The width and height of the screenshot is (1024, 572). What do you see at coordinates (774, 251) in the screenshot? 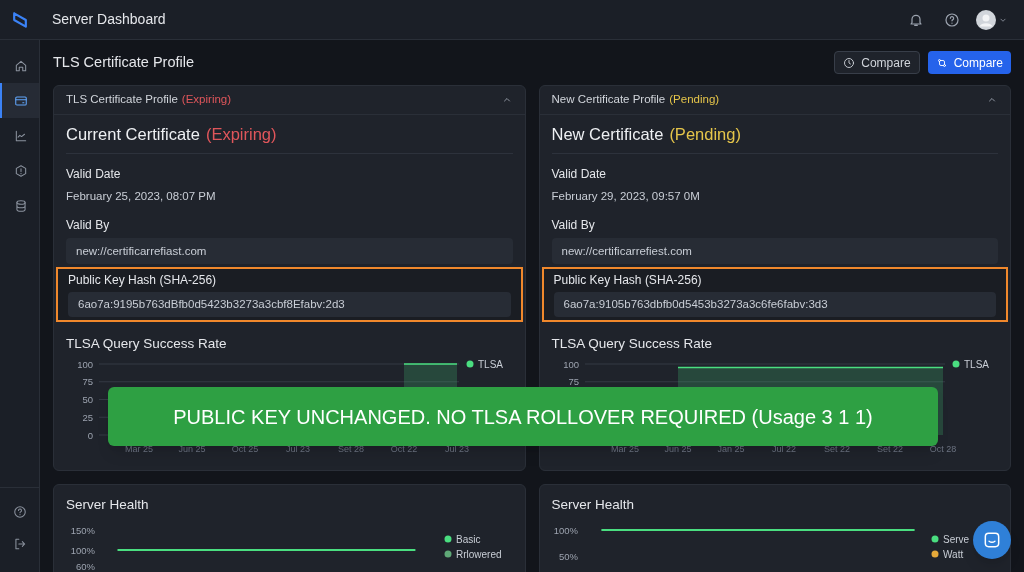
I see `valid-by-field: new://certificarrefiest.com` at bounding box center [774, 251].